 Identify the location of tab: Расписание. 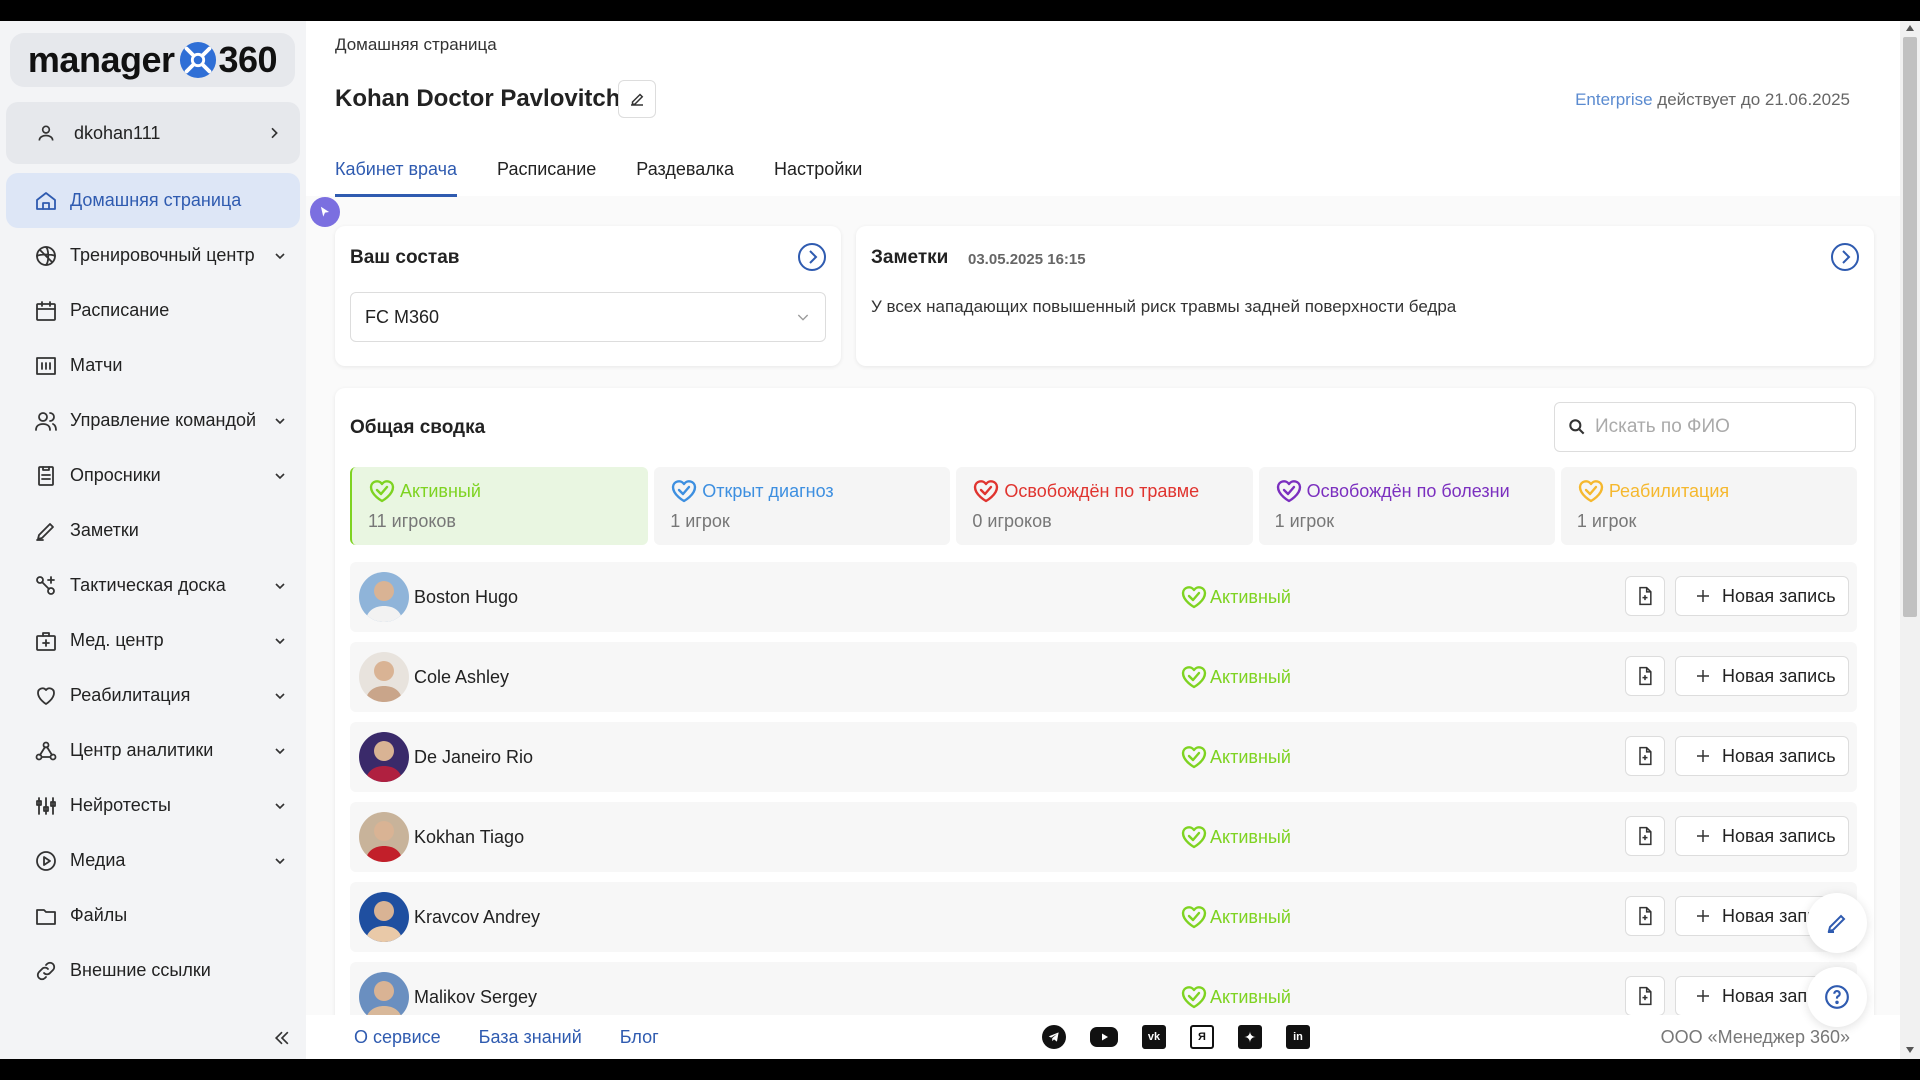
(546, 177).